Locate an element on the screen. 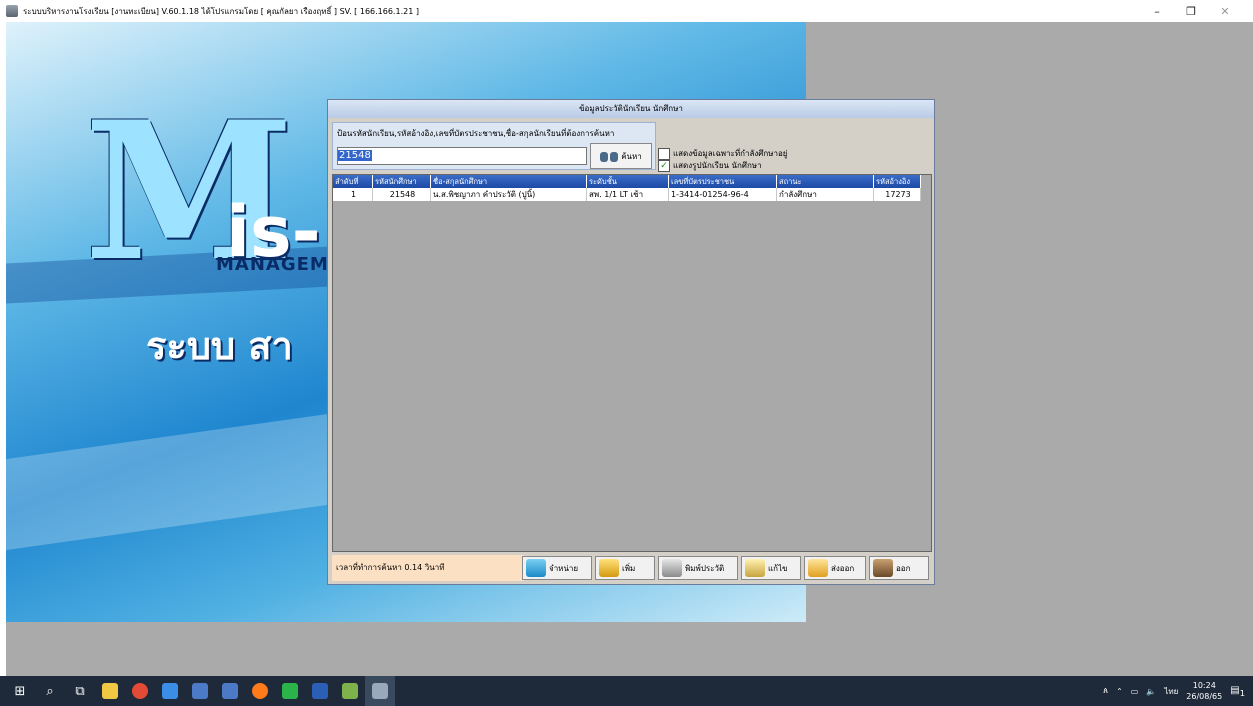 This screenshot has height=706, width=1253. taskbar: ⊞ ⌕ ⧉ ጰ ⌃ ▭ 🔈 ไทย 10:24 26/08/65 ▤1 is located at coordinates (626, 691).